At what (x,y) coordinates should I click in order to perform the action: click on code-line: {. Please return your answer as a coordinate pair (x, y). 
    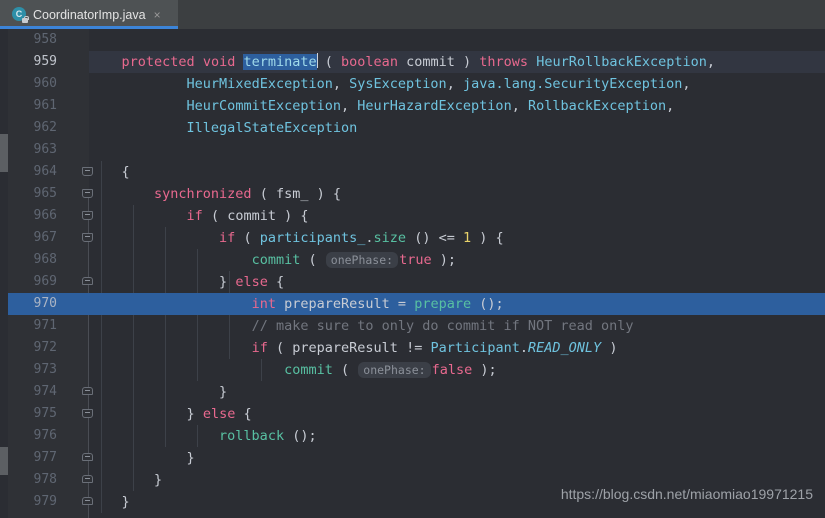
    Looking at the image, I should click on (457, 172).